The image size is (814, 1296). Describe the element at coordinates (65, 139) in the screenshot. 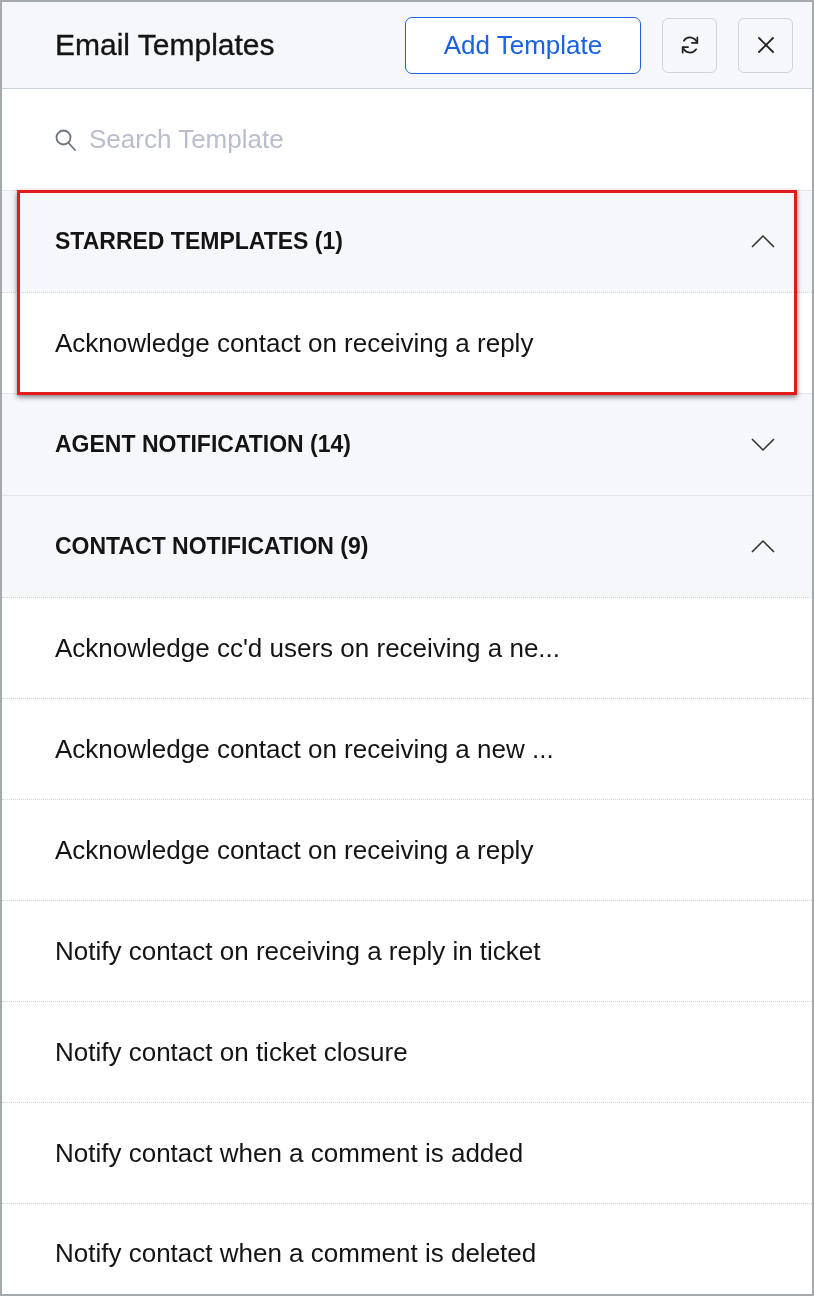

I see `search-icon` at that location.